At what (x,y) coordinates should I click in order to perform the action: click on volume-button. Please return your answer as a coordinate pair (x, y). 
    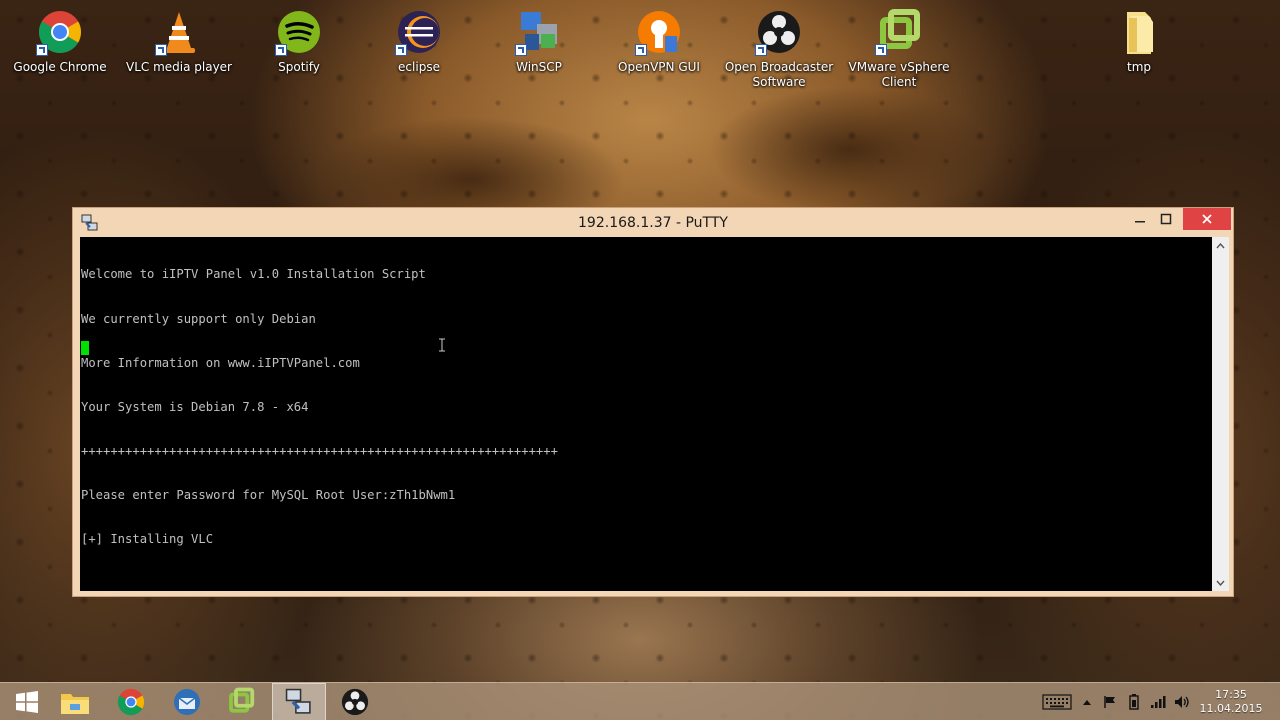
    Looking at the image, I should click on (1182, 701).